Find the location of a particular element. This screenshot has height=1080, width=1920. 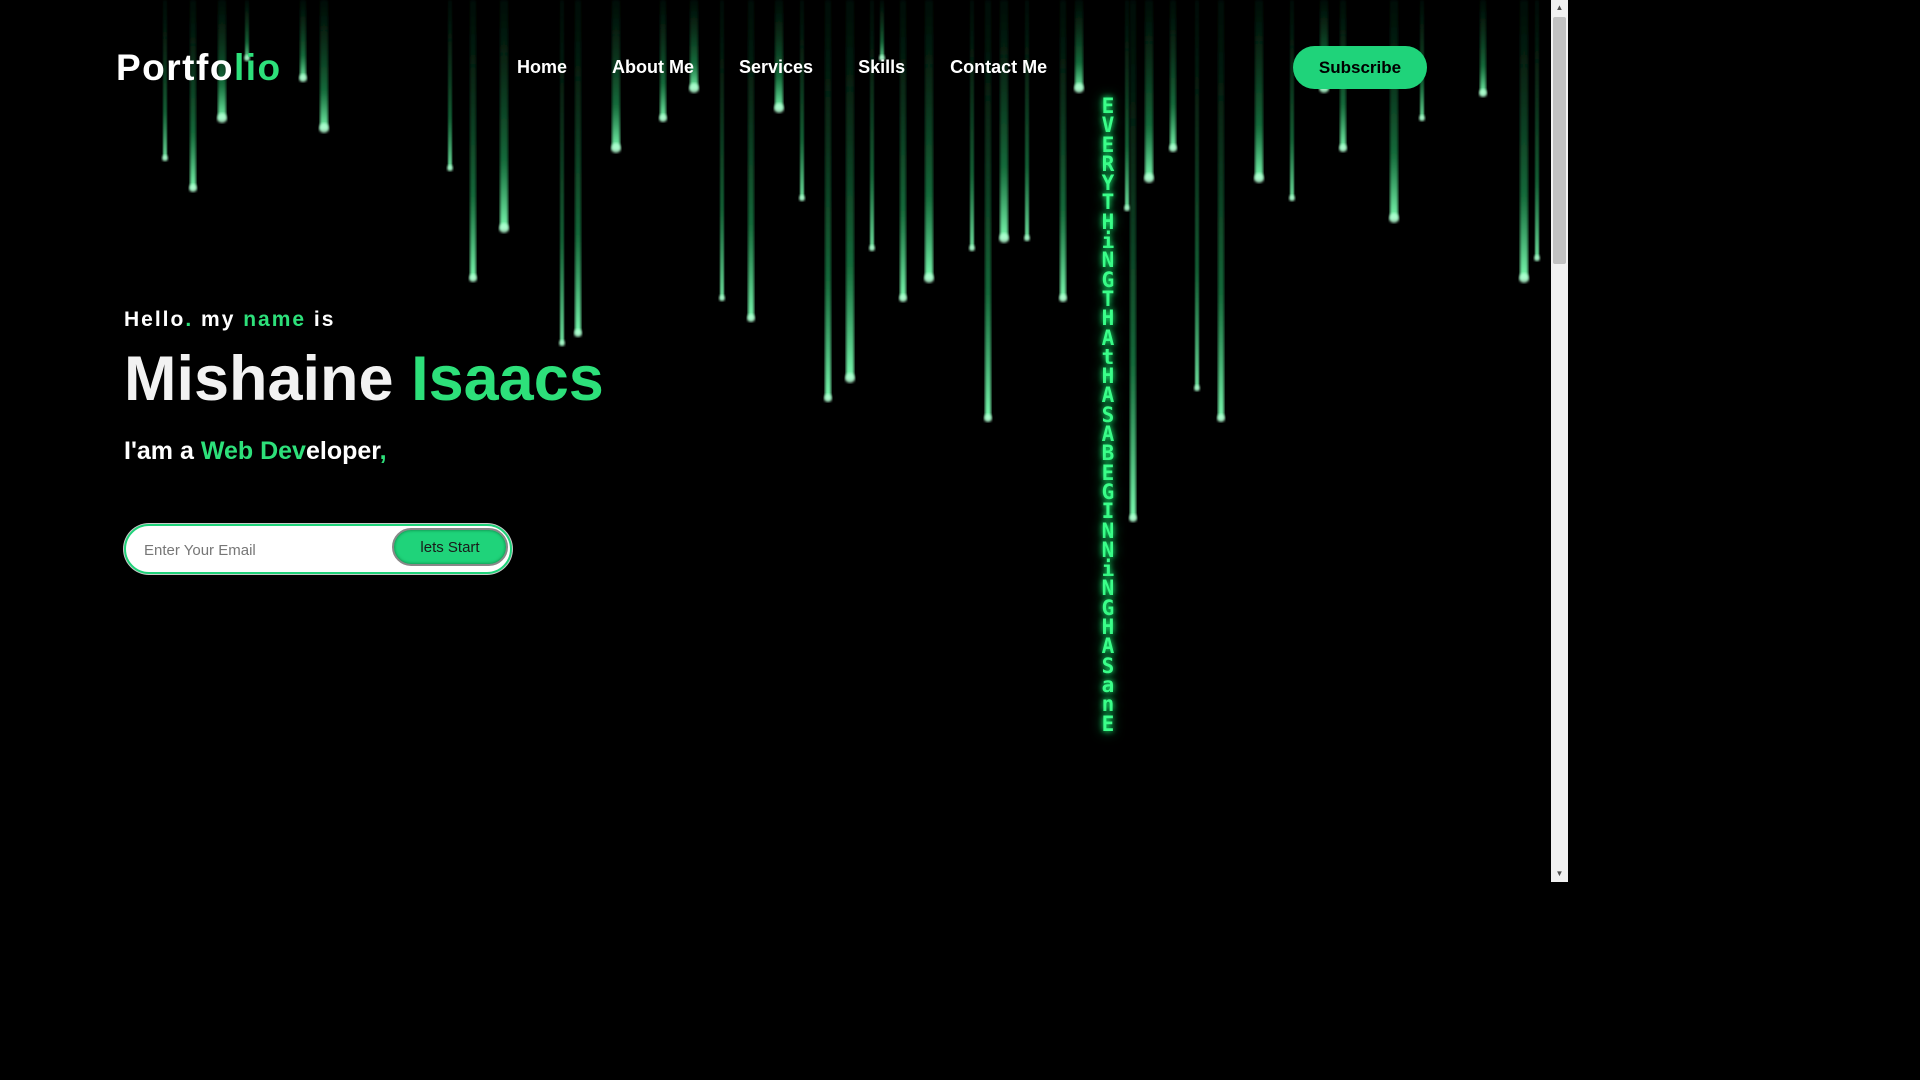

vertical-matrix-text: EVERYTHiNG THAt HAS A BEGINNiNG HAS an E is located at coordinates (1114, 415).